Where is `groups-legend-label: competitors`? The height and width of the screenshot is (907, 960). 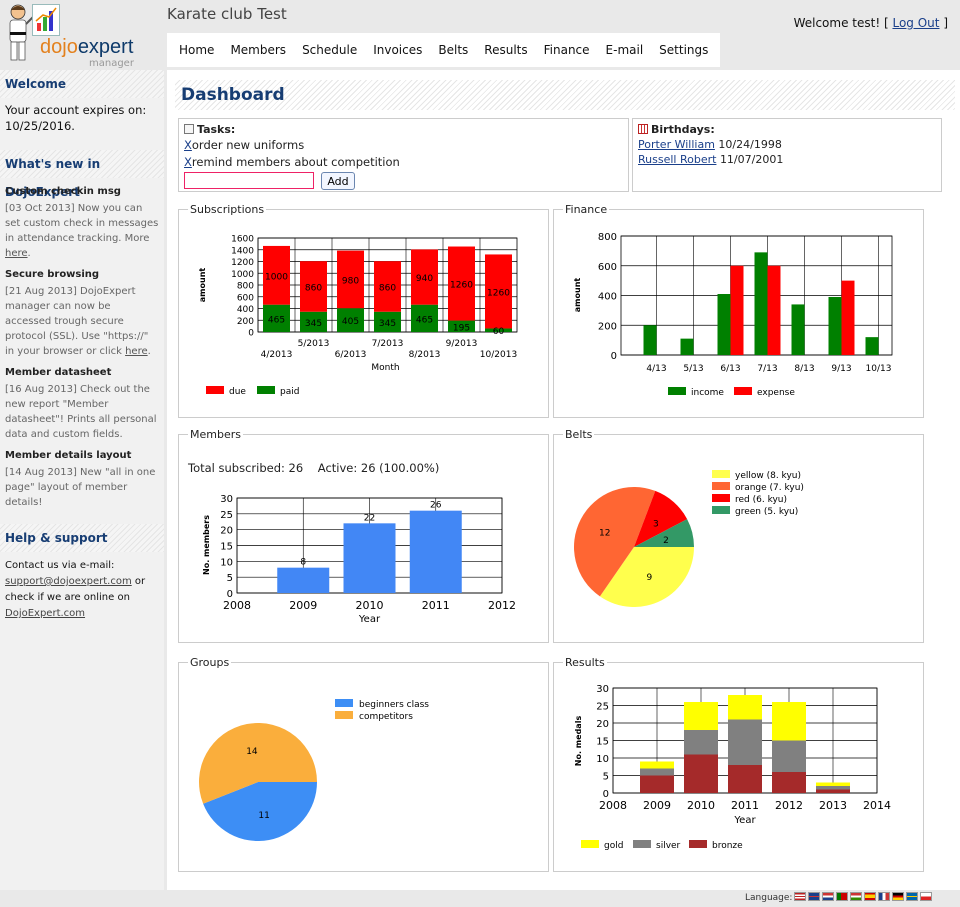
groups-legend-label: competitors is located at coordinates (386, 717).